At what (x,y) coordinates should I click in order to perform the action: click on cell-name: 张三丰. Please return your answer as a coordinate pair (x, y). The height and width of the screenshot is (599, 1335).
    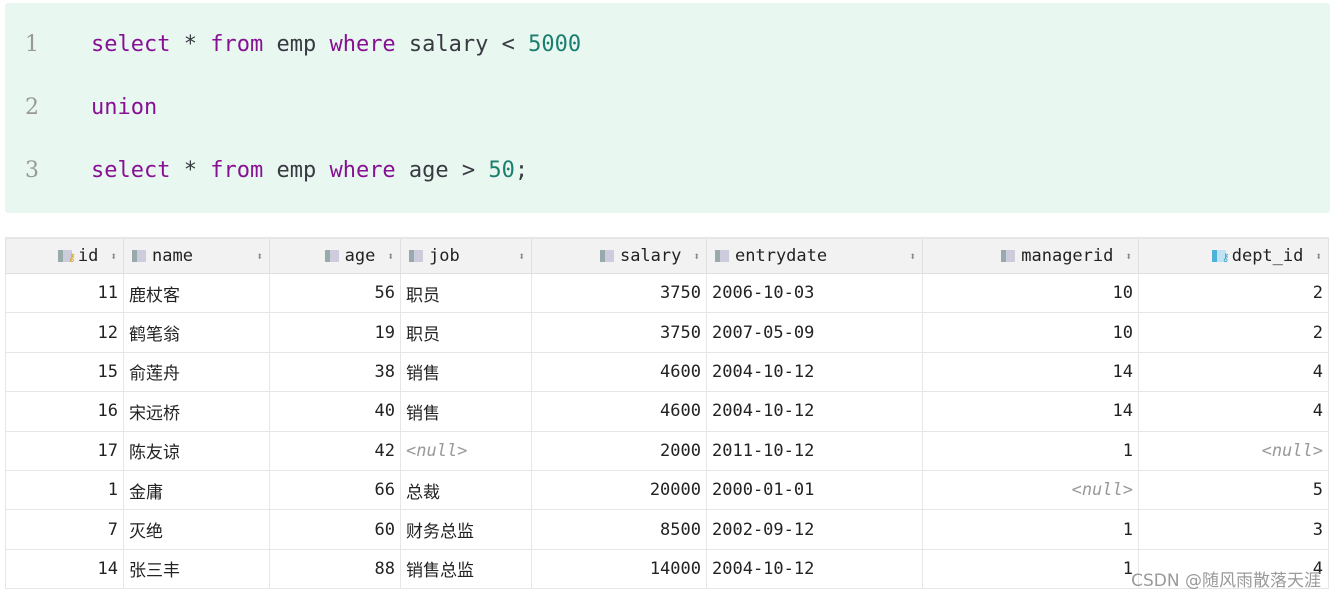
    Looking at the image, I should click on (196, 569).